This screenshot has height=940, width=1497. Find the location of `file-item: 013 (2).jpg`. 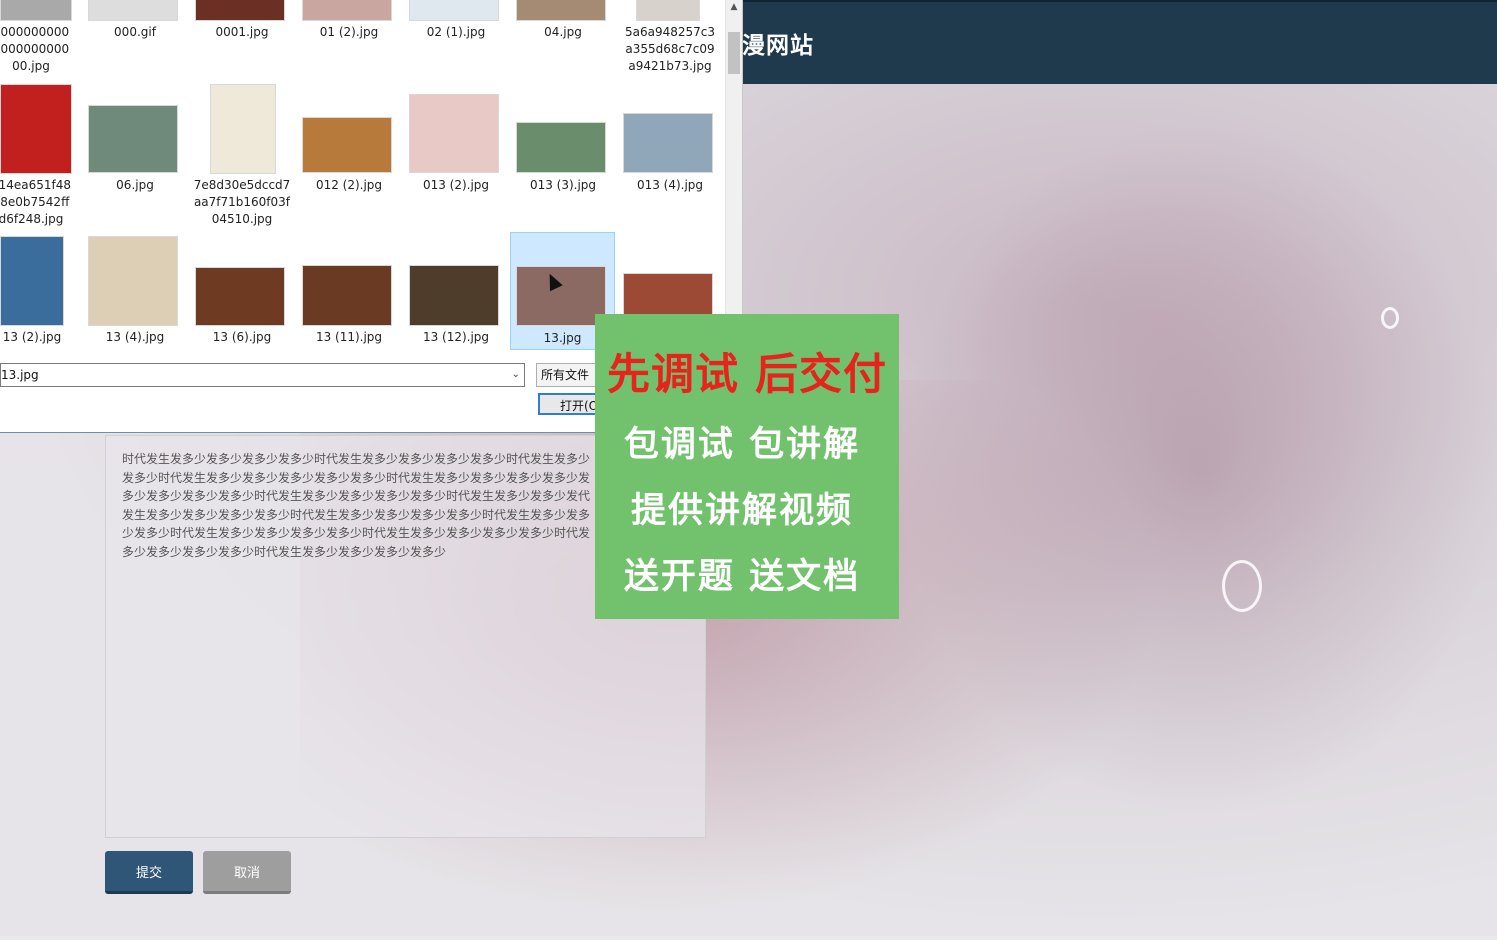

file-item: 013 (2).jpg is located at coordinates (456, 156).